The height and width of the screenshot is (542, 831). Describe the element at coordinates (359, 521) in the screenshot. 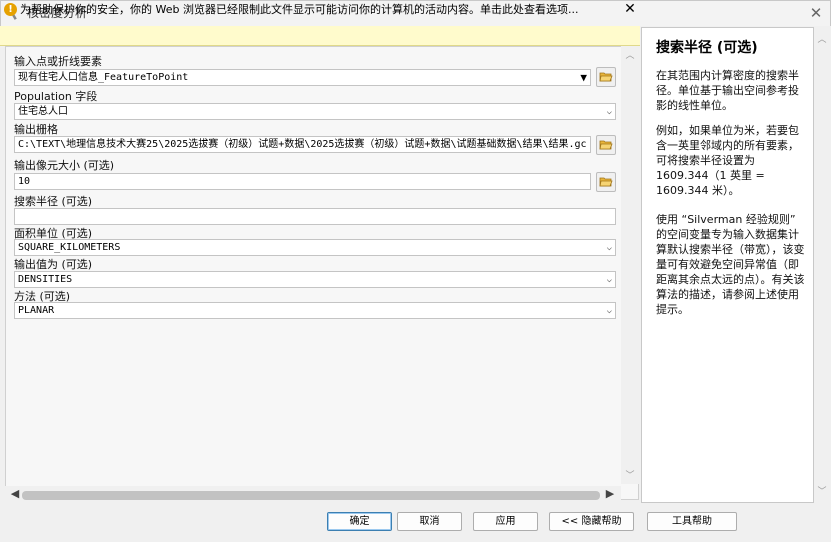

I see `ok-button: 确定` at that location.